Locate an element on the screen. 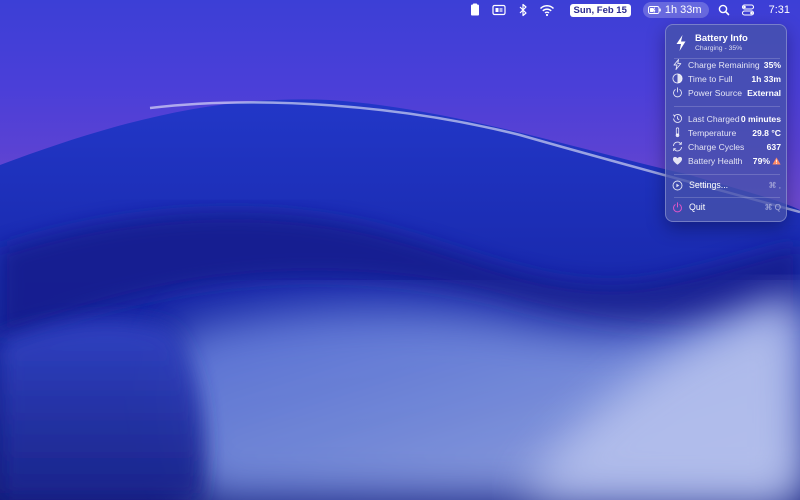 Image resolution: width=800 pixels, height=500 pixels. clipboard-icon is located at coordinates (475, 10).